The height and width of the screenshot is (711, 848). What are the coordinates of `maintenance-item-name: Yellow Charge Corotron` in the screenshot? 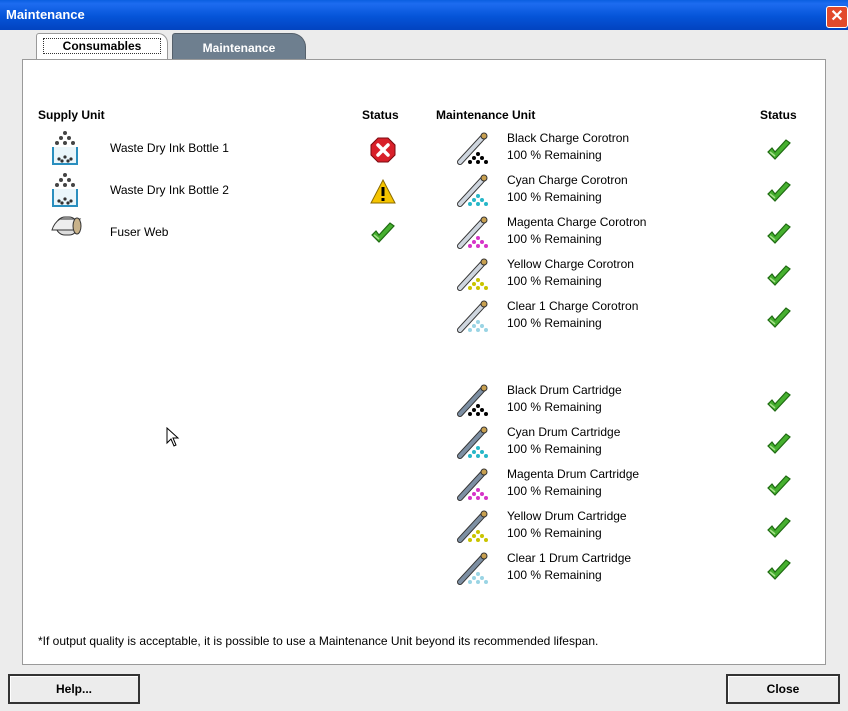 It's located at (570, 264).